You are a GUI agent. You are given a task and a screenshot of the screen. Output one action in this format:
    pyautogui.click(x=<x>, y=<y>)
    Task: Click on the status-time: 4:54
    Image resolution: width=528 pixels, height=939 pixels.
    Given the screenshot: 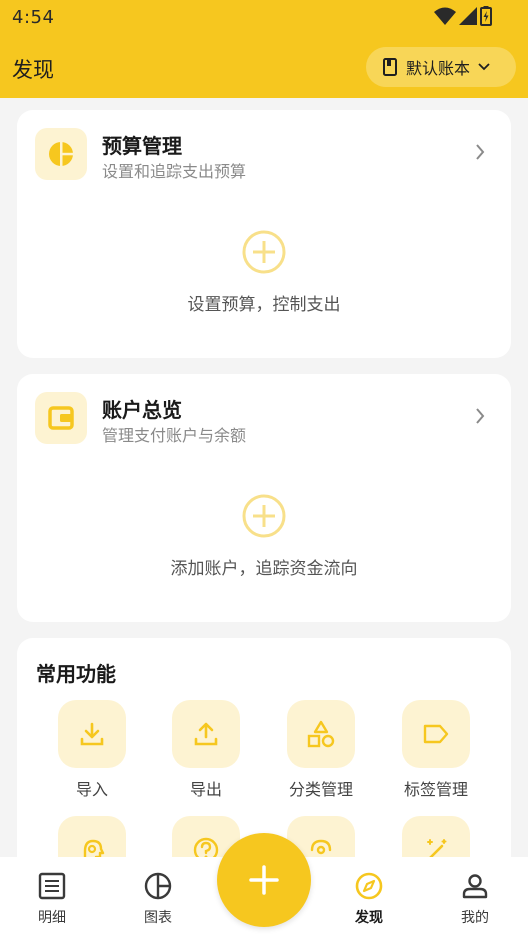 What is the action you would take?
    pyautogui.click(x=33, y=17)
    